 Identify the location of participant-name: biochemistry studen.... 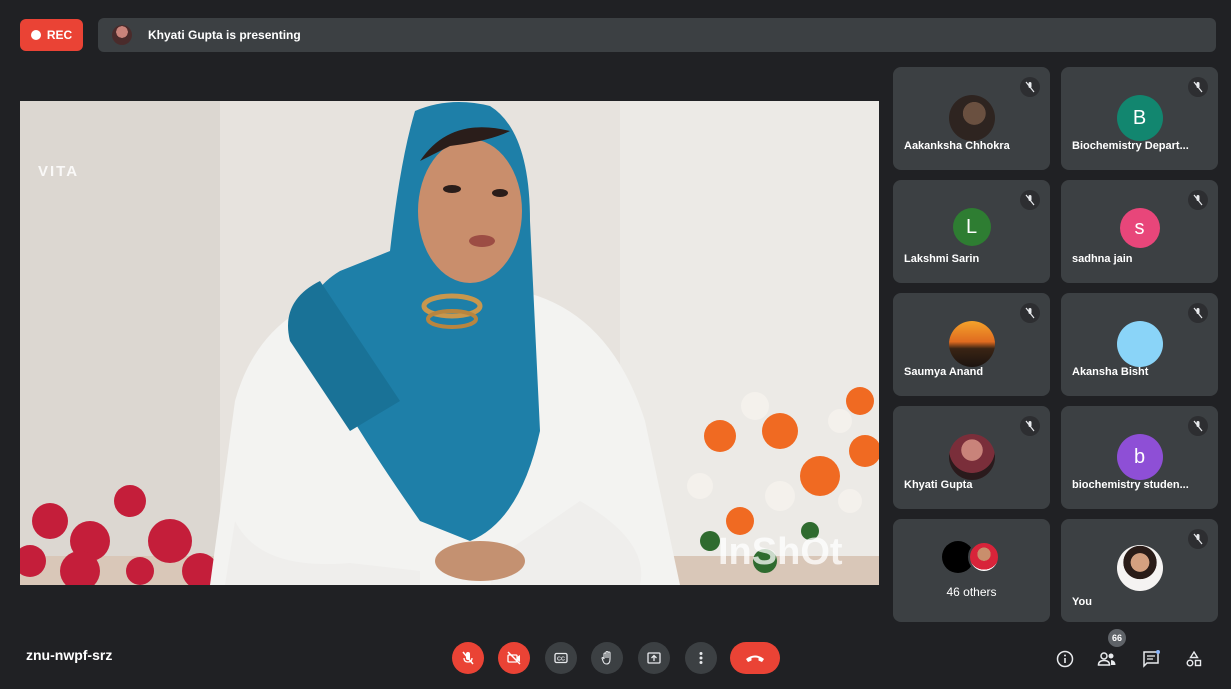
(1130, 485).